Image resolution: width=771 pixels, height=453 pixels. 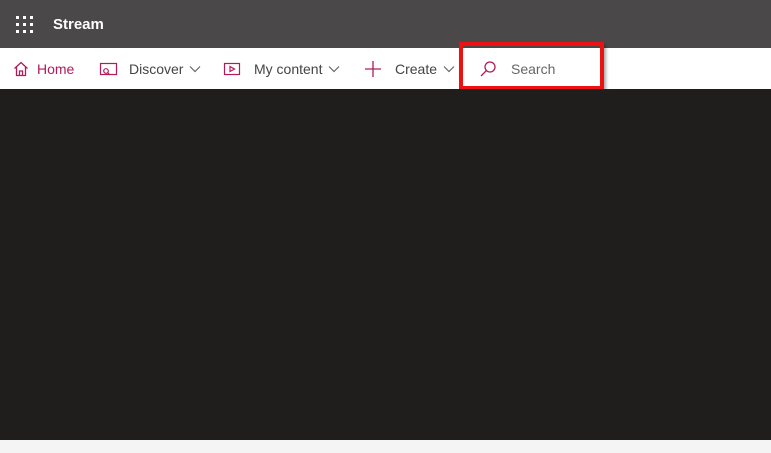 I want to click on search-box, so click(x=532, y=68).